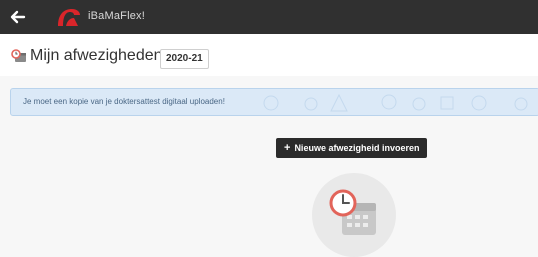  I want to click on page-title: Mijn afwezigheden, so click(96, 55).